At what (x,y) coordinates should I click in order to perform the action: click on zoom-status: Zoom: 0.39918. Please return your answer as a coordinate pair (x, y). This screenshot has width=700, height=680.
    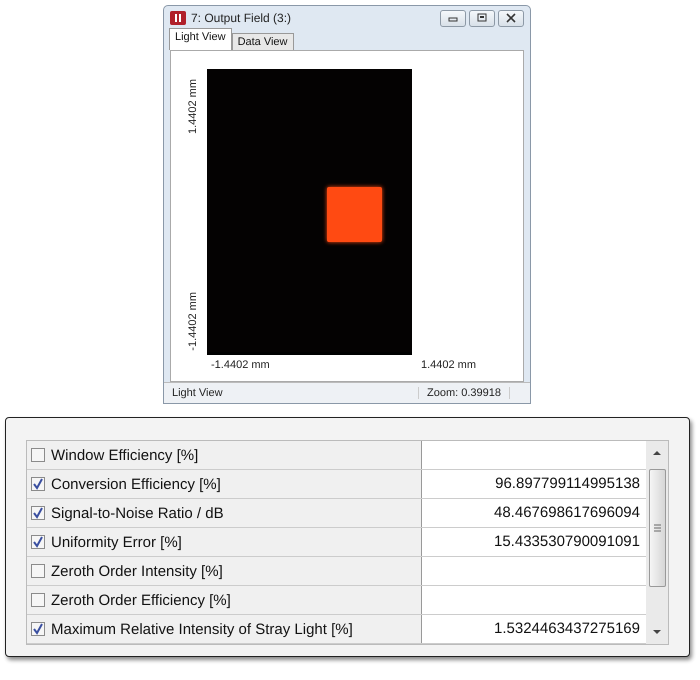
    Looking at the image, I should click on (464, 393).